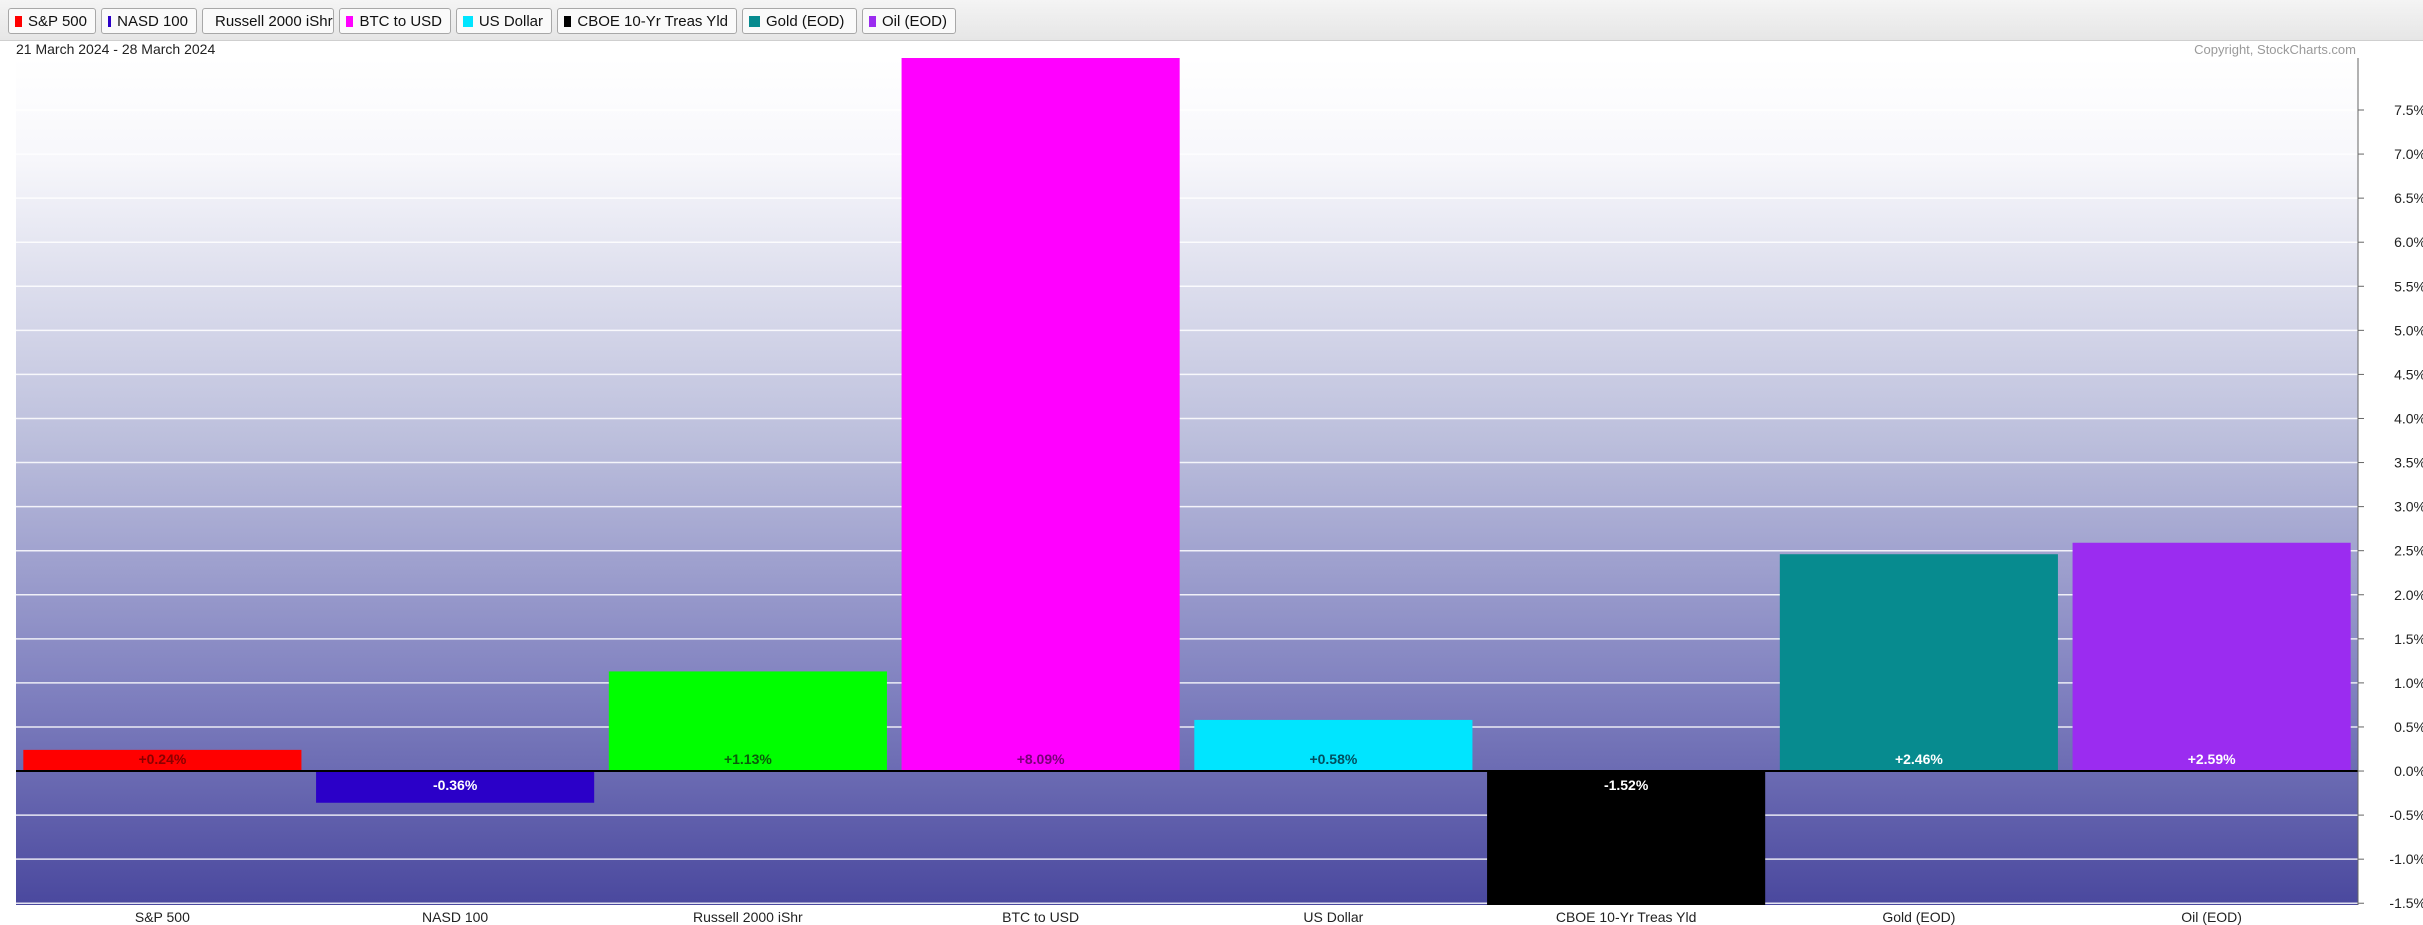 This screenshot has height=925, width=2423. Describe the element at coordinates (2408, 727) in the screenshot. I see `y-tick-label: 0.5%` at that location.